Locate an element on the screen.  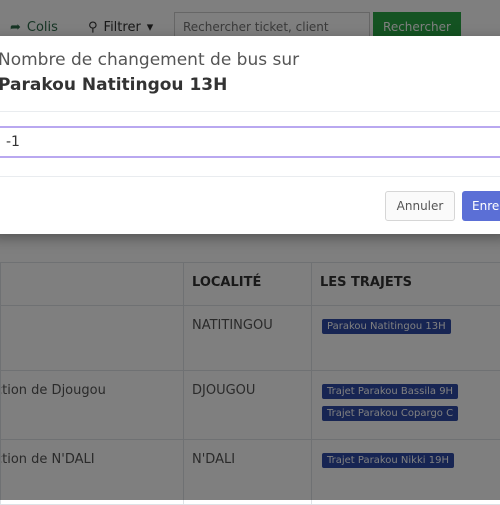
save-button: Enre is located at coordinates (481, 206).